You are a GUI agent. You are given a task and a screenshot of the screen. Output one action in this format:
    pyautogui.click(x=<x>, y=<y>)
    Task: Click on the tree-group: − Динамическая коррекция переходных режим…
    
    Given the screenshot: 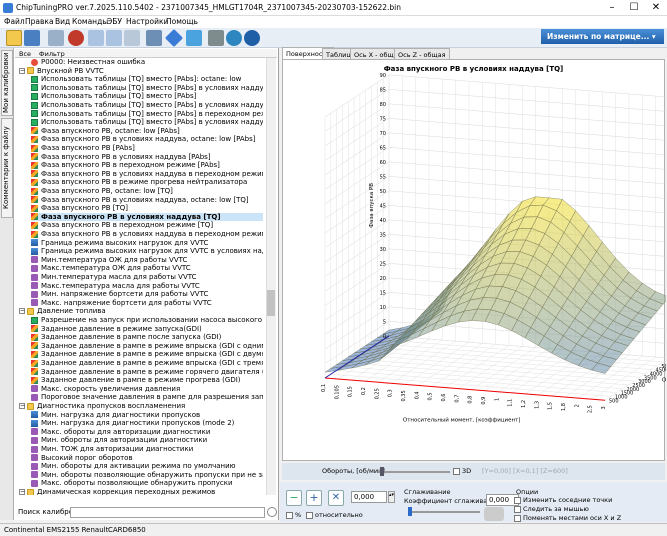 What is the action you would take?
    pyautogui.click(x=141, y=491)
    